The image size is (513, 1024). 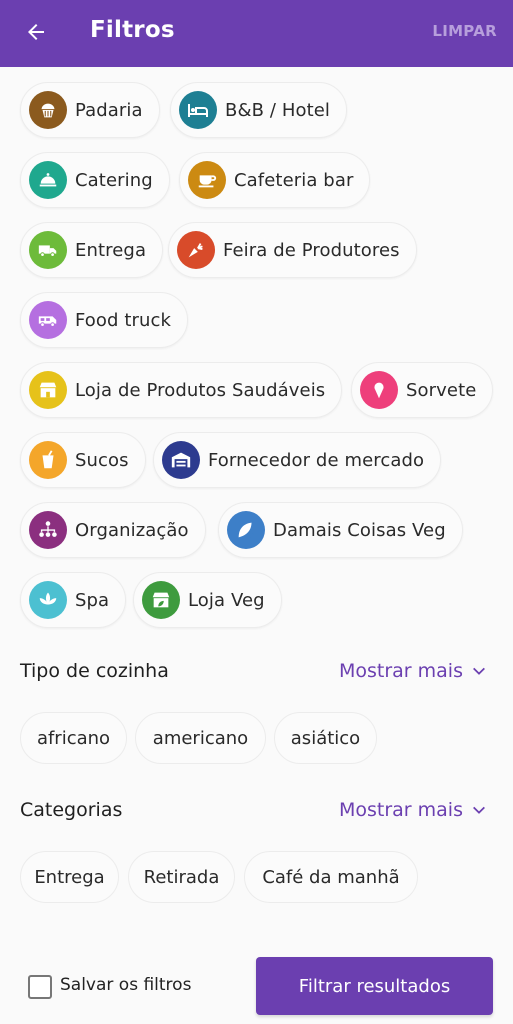 What do you see at coordinates (48, 320) in the screenshot?
I see `van-icon` at bounding box center [48, 320].